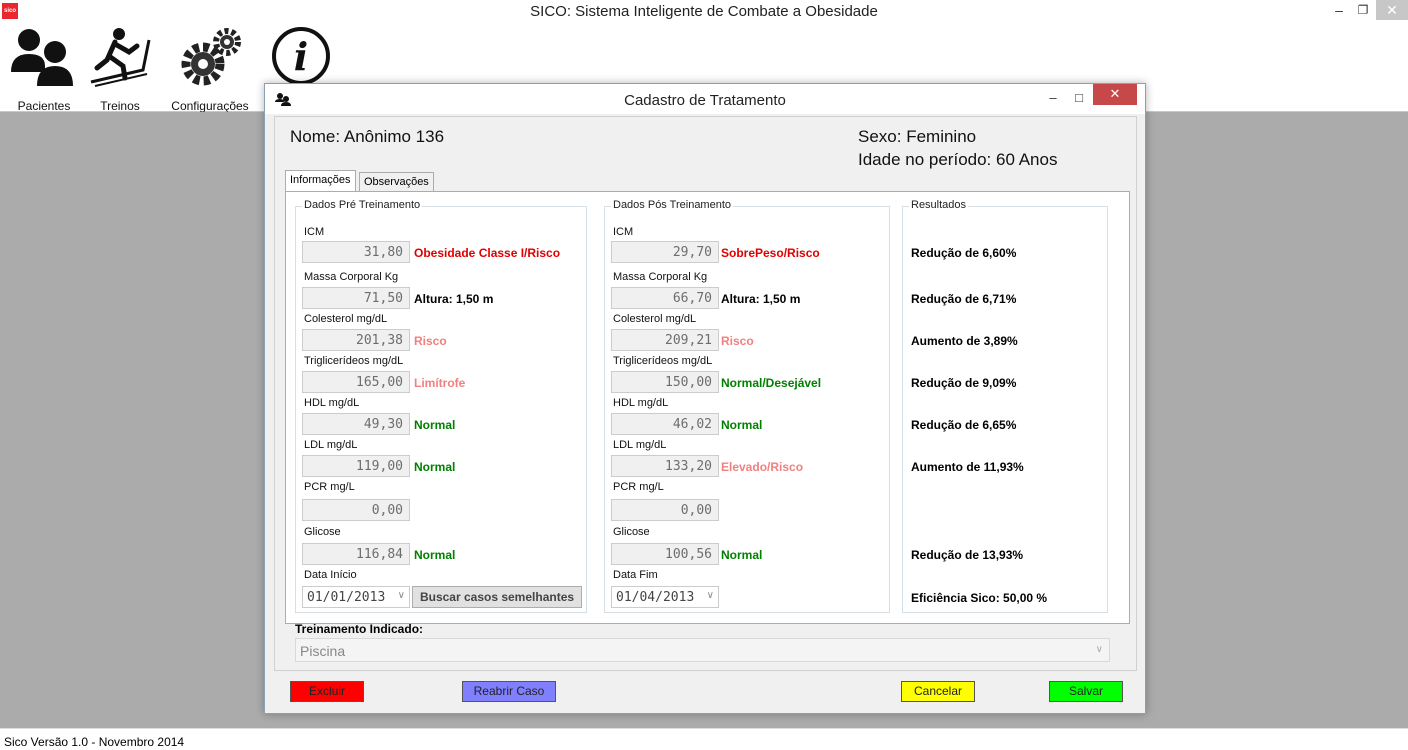  I want to click on toolbar-configuracoes: Configurações, so click(210, 69).